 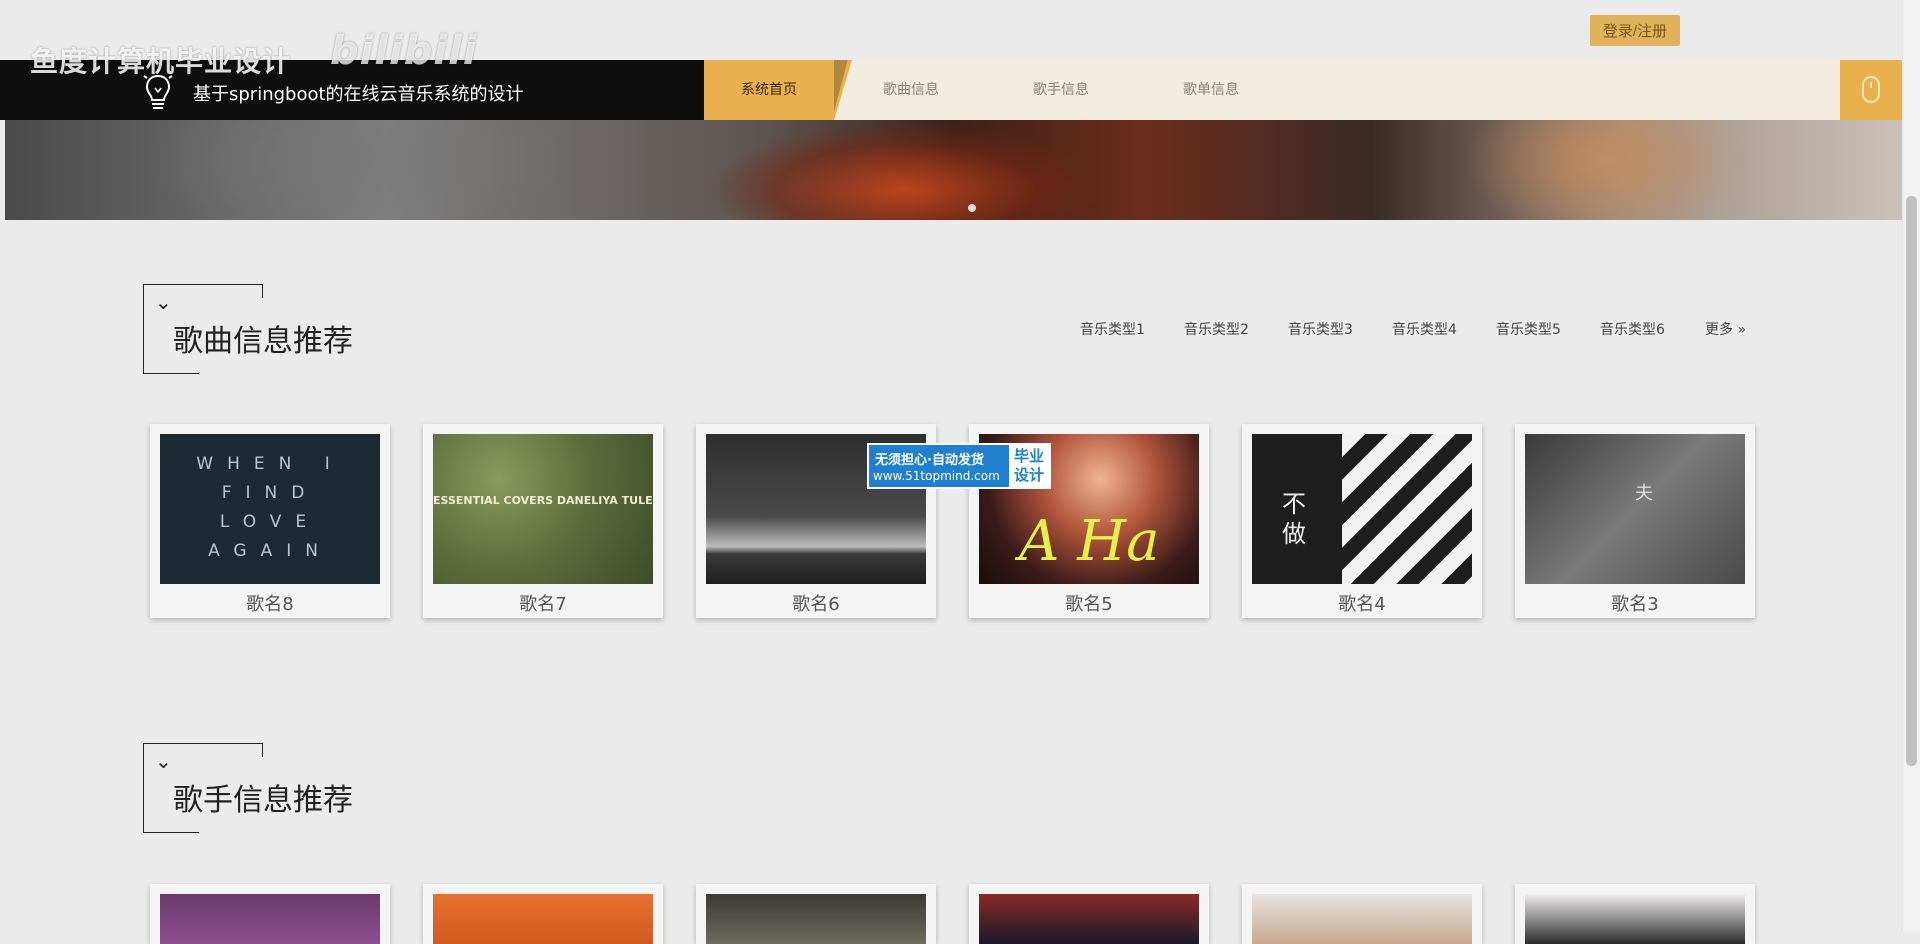 I want to click on cover-text: WHEN I FIND LOVE AGAIN, so click(x=270, y=507).